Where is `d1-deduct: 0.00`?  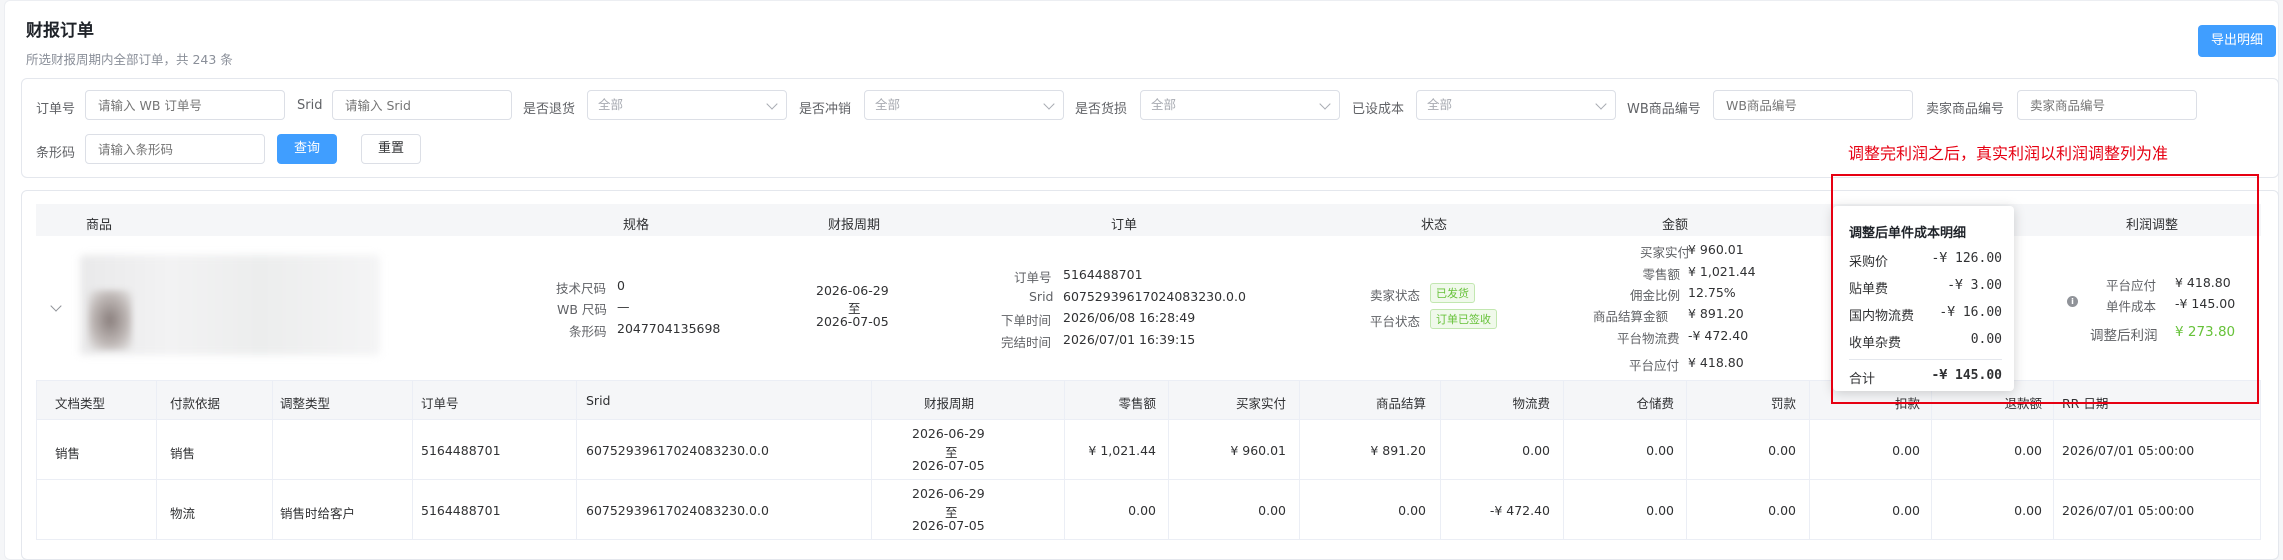 d1-deduct: 0.00 is located at coordinates (1906, 450).